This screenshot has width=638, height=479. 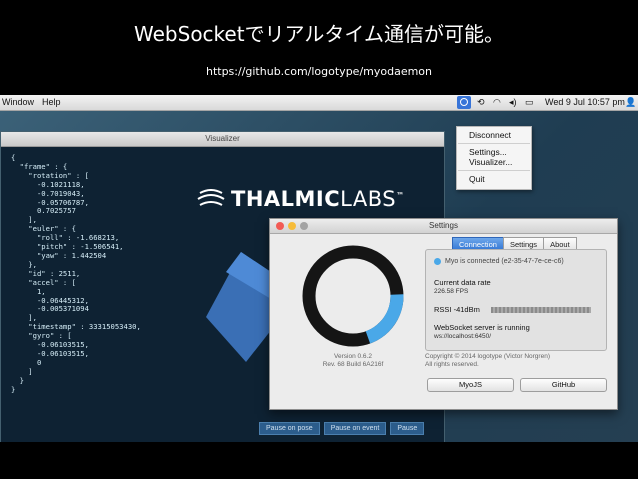 What do you see at coordinates (289, 428) in the screenshot?
I see `pause-on-pose-button: Pause on pose` at bounding box center [289, 428].